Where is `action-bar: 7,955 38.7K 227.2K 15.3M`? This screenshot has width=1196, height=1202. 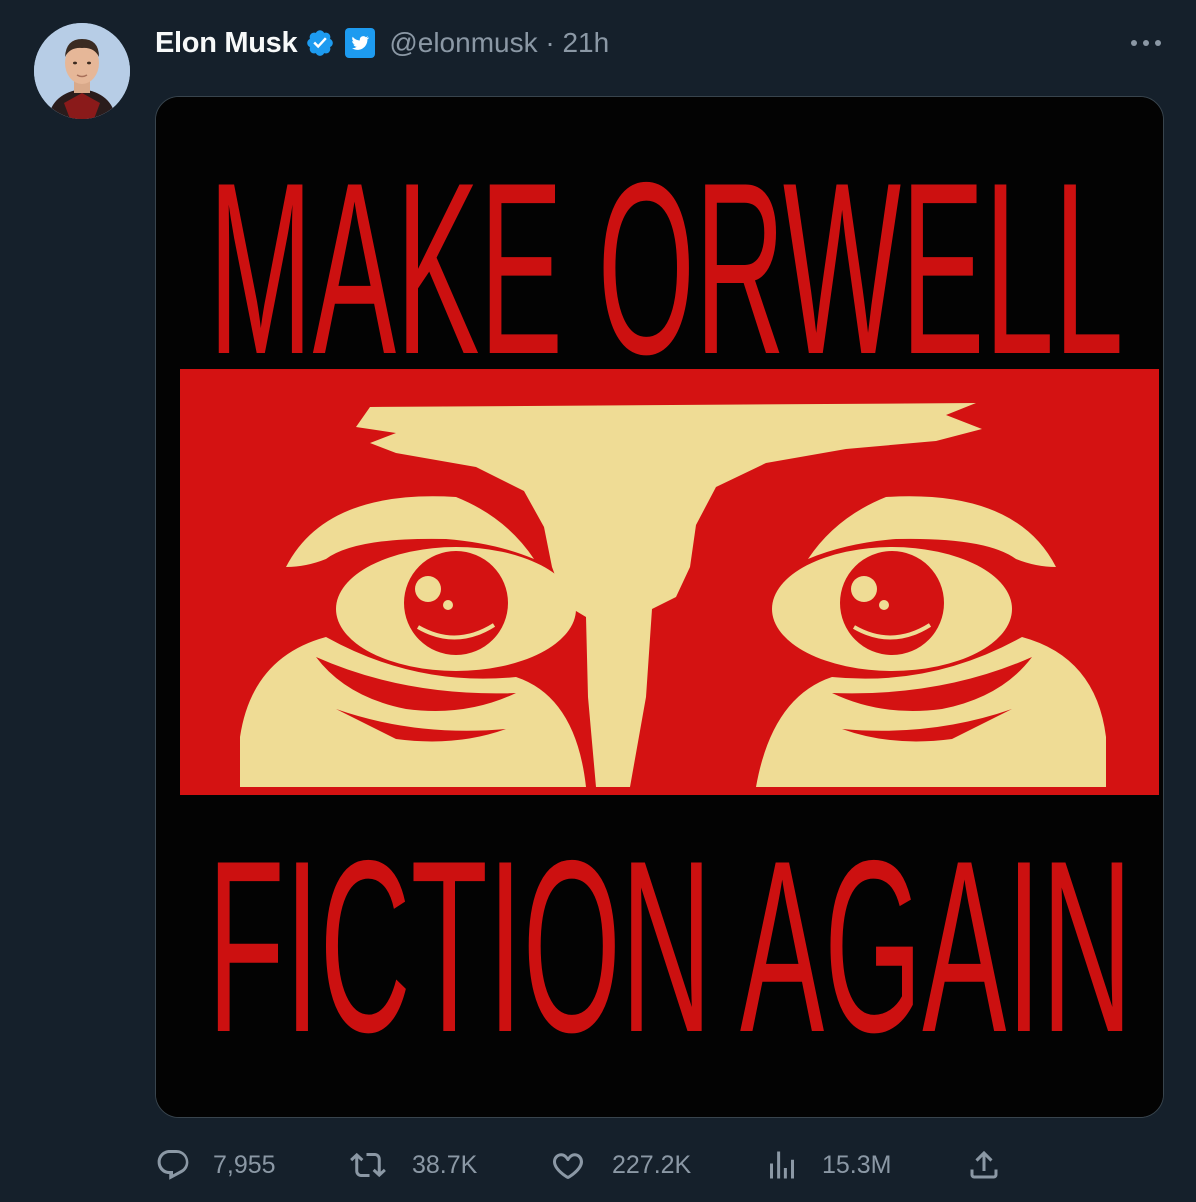
action-bar: 7,955 38.7K 227.2K 15.3M is located at coordinates (598, 1165).